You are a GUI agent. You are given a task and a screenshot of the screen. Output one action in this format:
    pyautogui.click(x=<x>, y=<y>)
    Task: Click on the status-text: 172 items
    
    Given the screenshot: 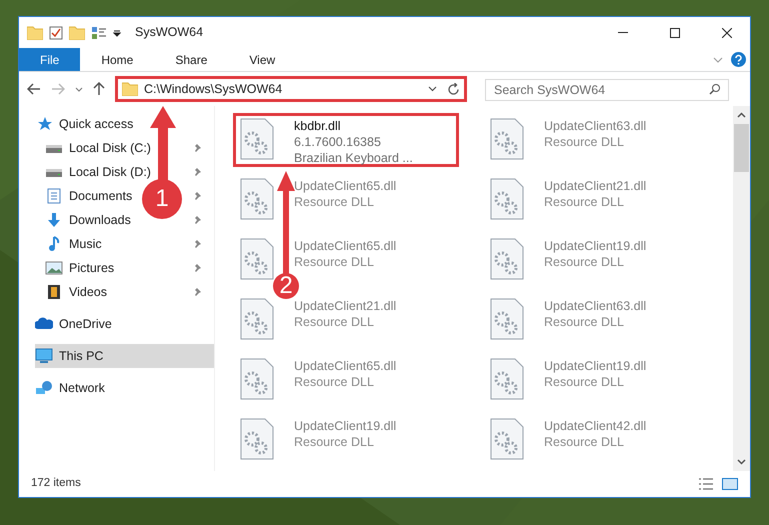 What is the action you would take?
    pyautogui.click(x=56, y=484)
    